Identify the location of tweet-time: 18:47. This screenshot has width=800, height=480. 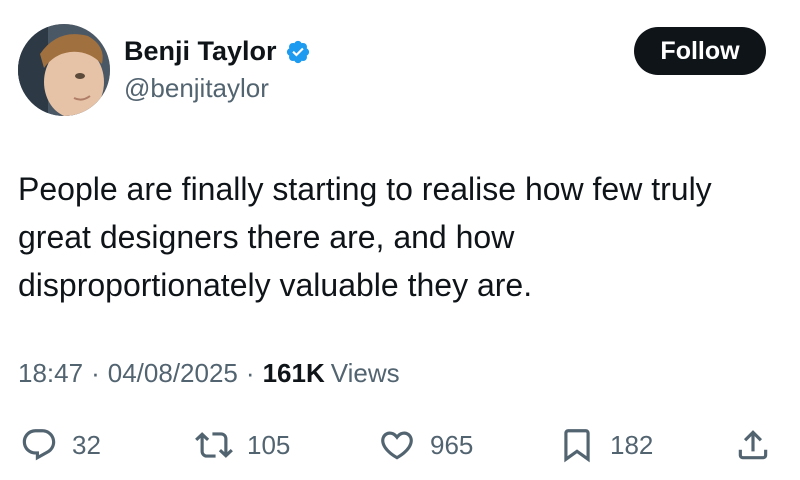
(50, 373).